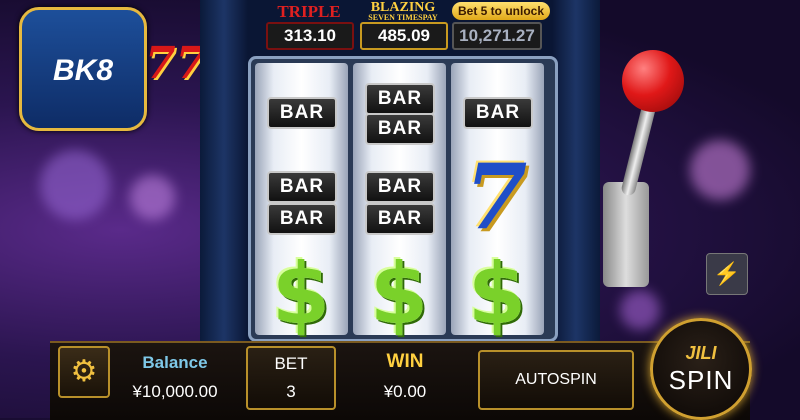  Describe the element at coordinates (496, 197) in the screenshot. I see `seven-symbol: 7` at that location.